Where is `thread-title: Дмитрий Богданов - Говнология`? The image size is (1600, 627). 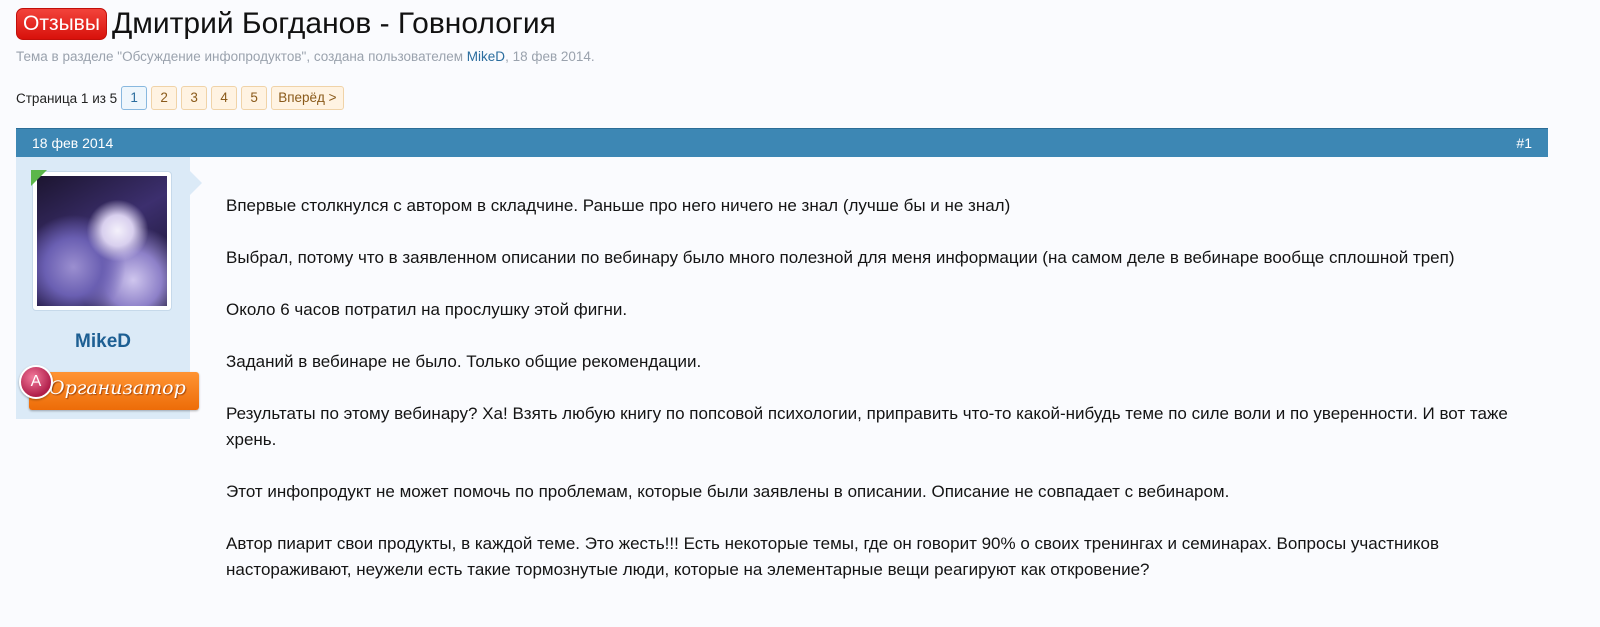 thread-title: Дмитрий Богданов - Говнология is located at coordinates (333, 23).